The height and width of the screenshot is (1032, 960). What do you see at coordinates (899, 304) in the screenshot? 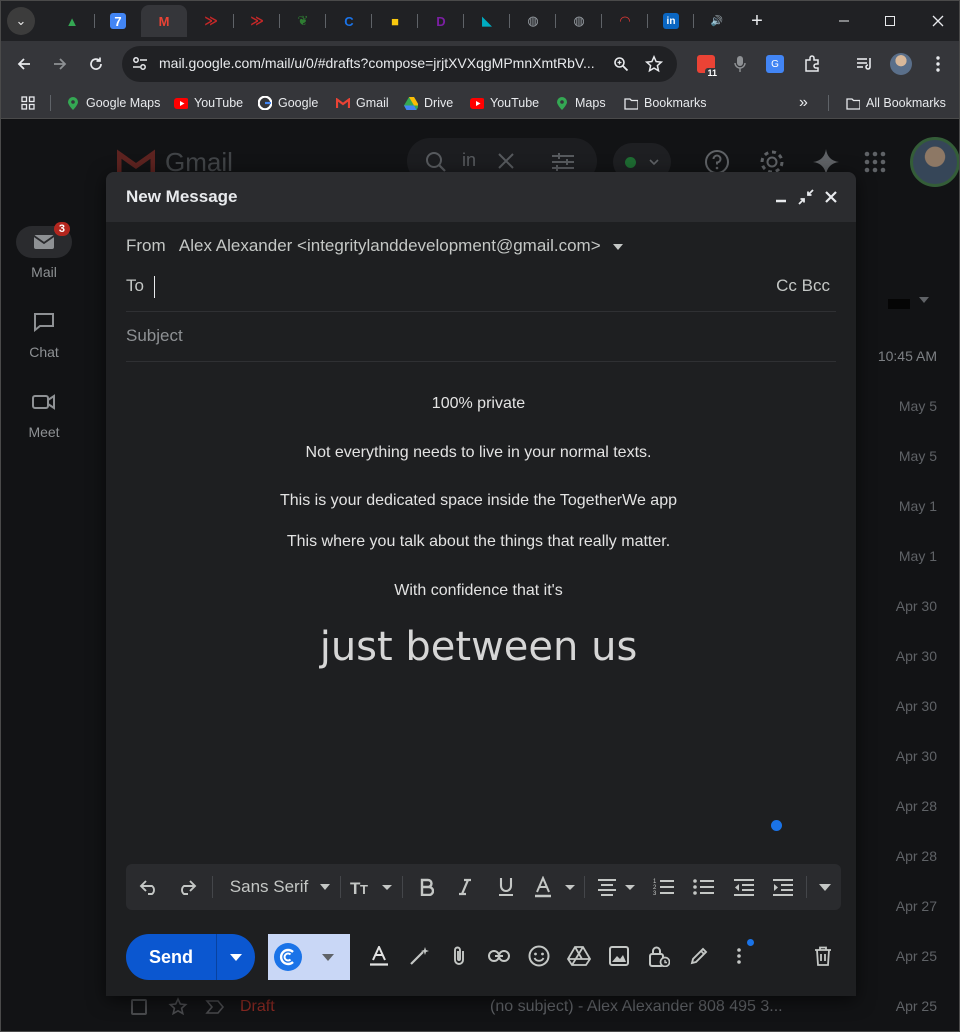
I see `select-checkbox` at bounding box center [899, 304].